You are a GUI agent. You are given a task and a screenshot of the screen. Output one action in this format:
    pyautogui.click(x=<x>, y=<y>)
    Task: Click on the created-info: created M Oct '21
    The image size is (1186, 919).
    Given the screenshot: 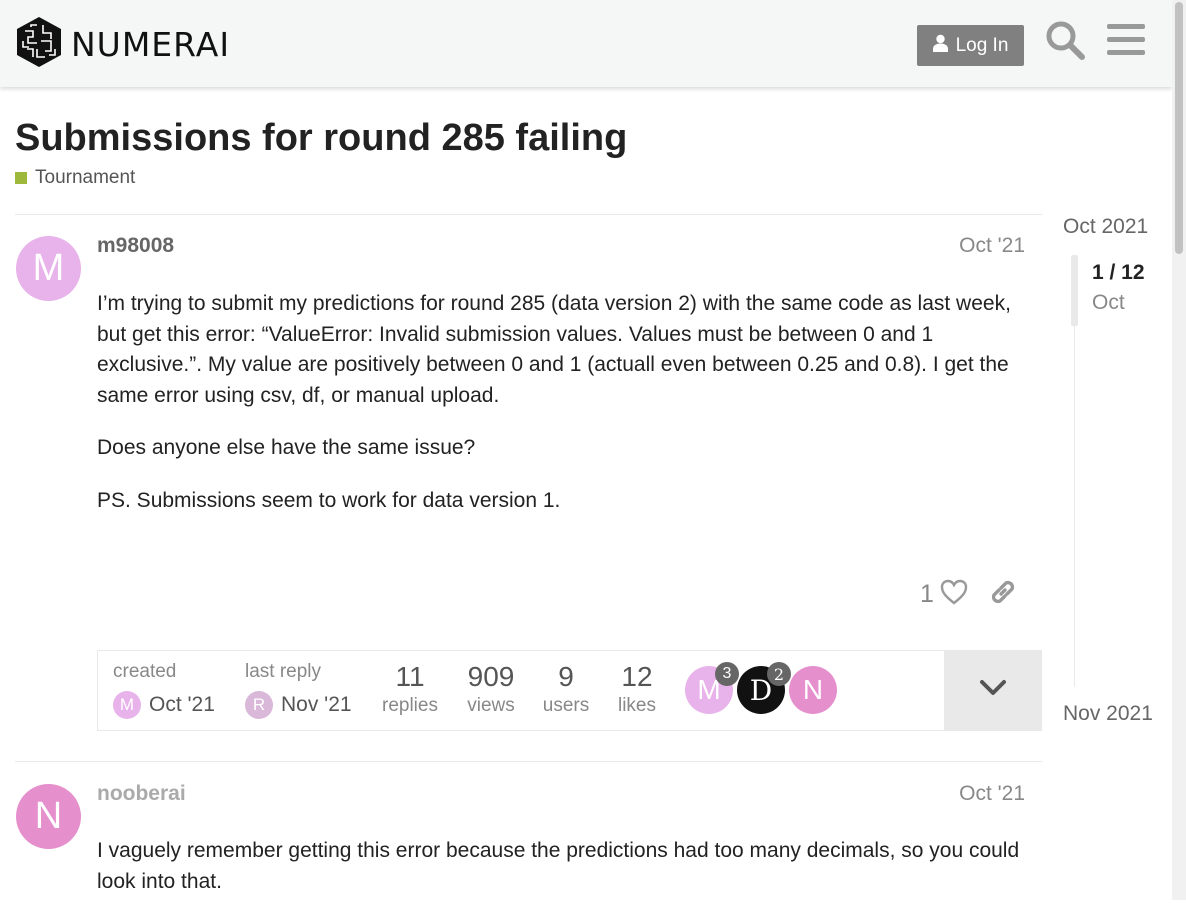 What is the action you would take?
    pyautogui.click(x=164, y=690)
    